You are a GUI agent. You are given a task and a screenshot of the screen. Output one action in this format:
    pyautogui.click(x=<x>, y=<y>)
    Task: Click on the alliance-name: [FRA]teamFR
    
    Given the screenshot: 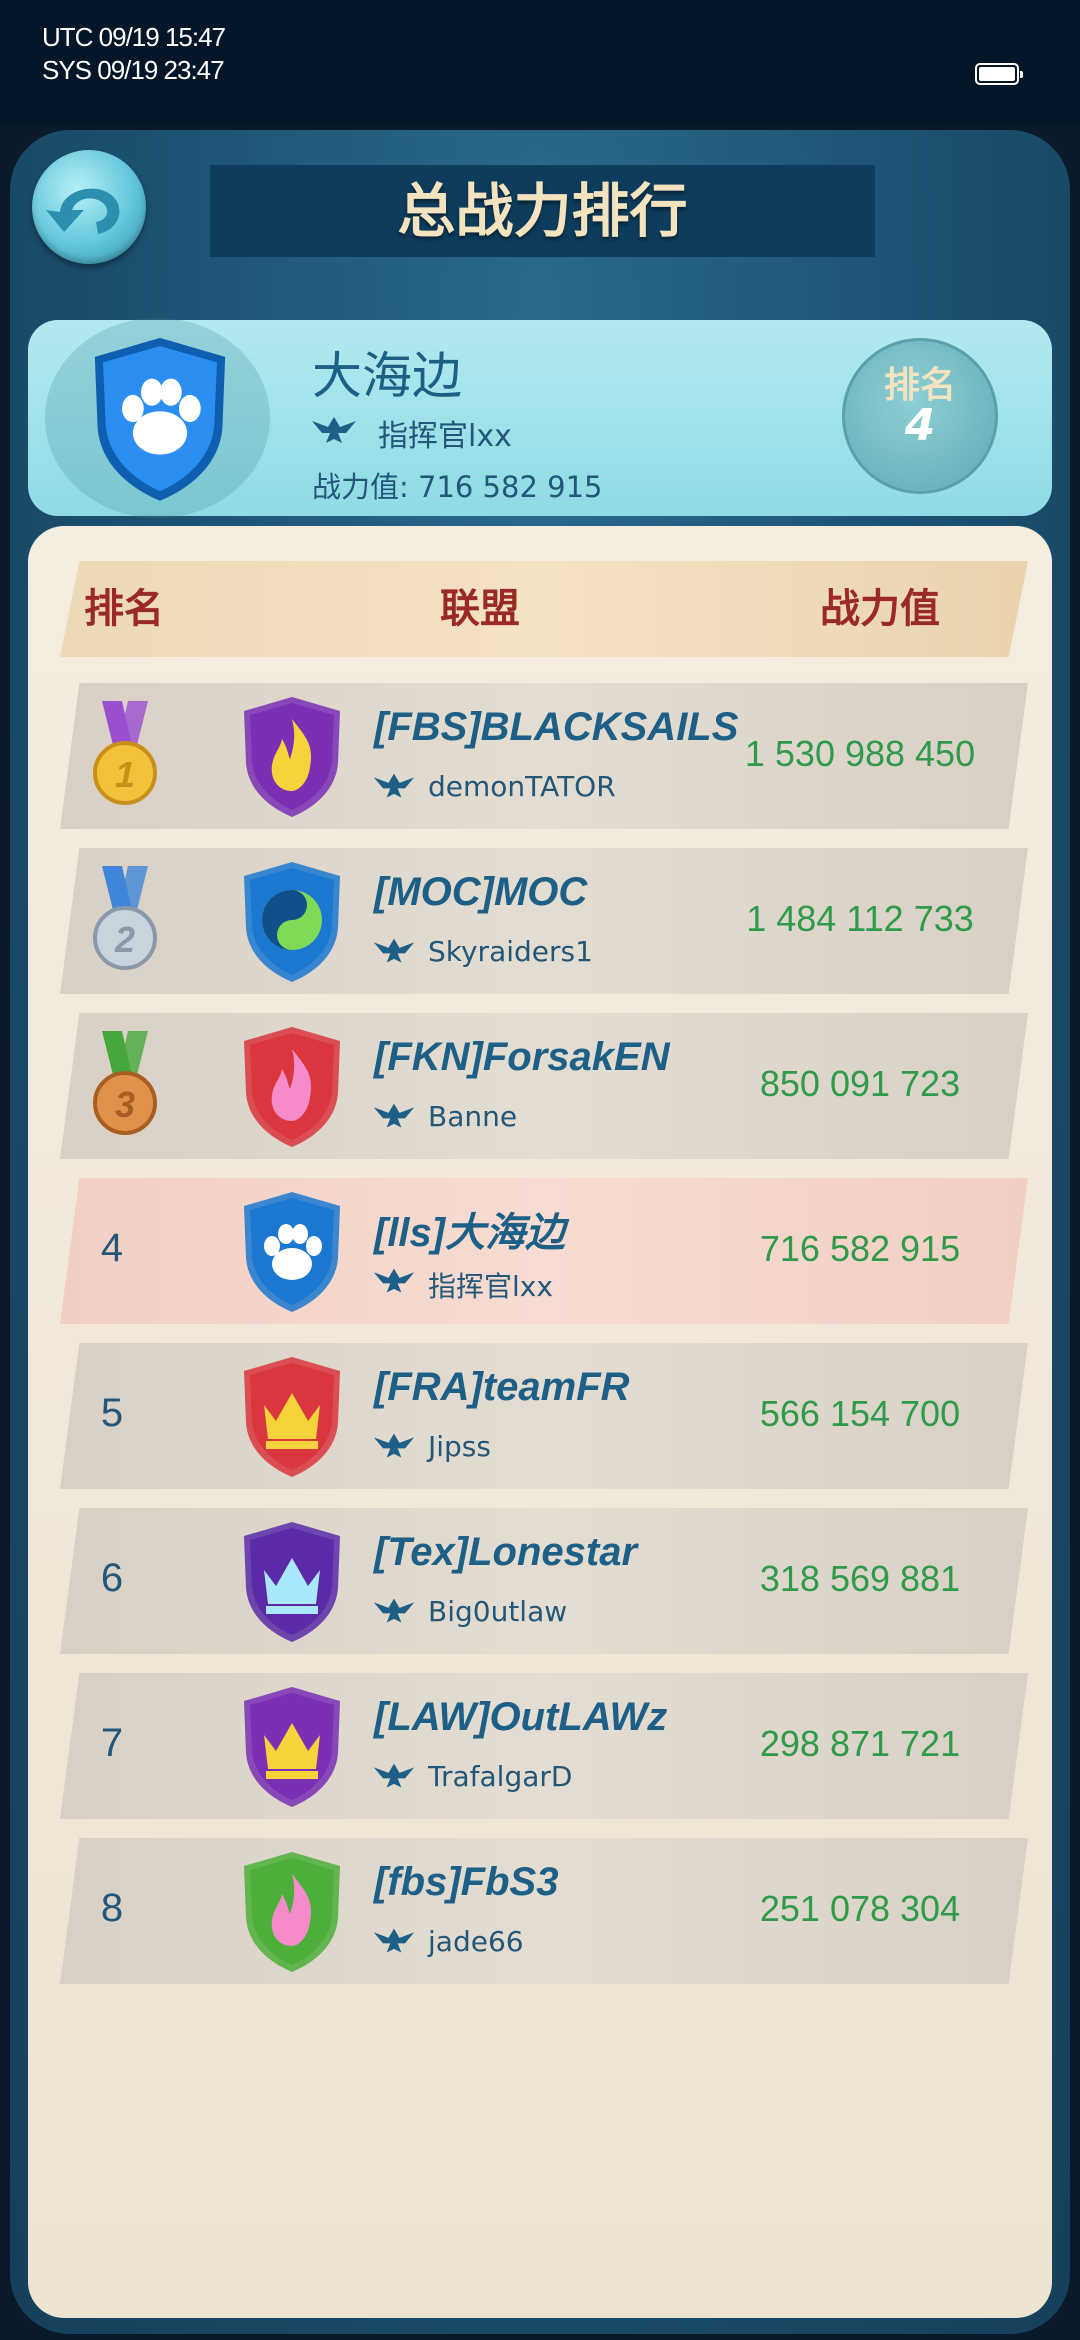 What is the action you would take?
    pyautogui.click(x=502, y=1387)
    